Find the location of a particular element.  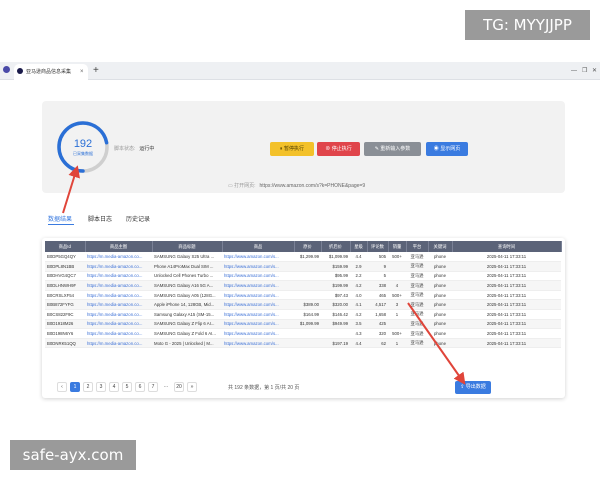

page-button: 1 is located at coordinates (75, 387).